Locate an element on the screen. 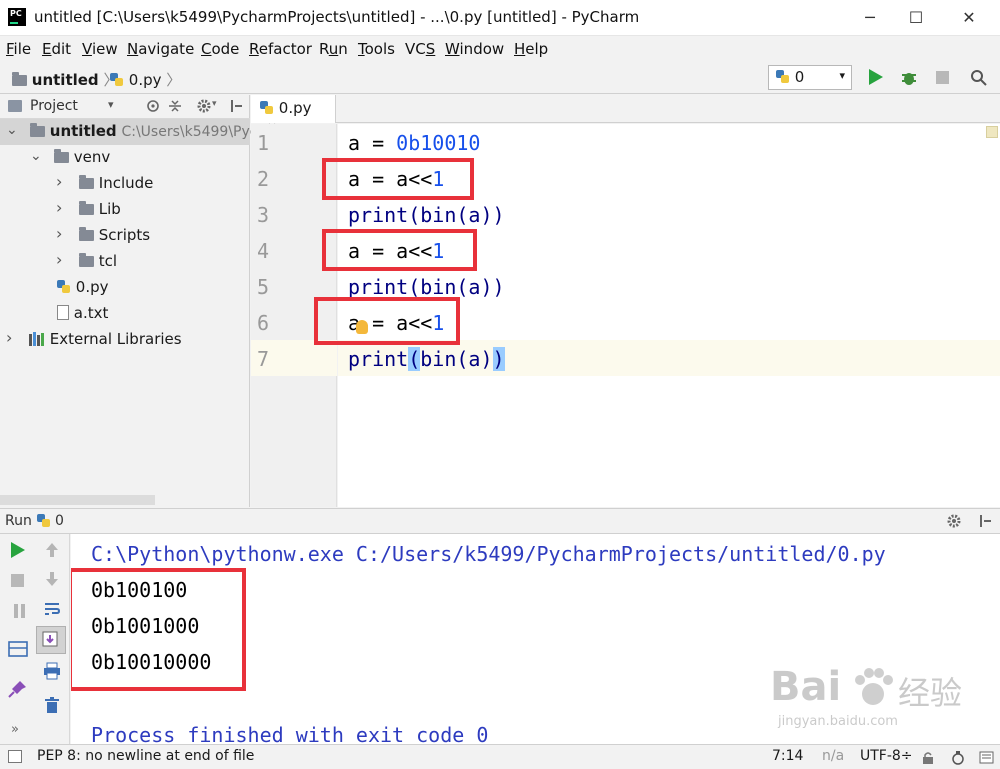  menu-view: View is located at coordinates (100, 49).